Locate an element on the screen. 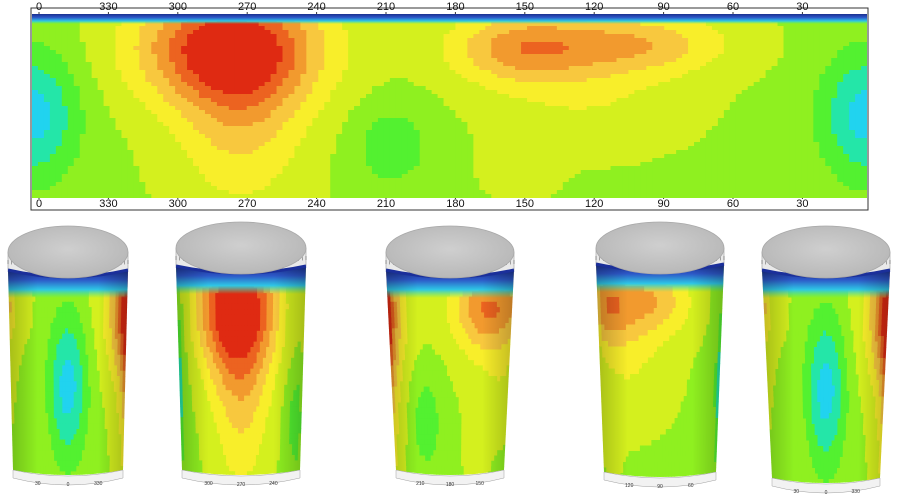 This screenshot has height=494, width=900. map-top-tick-label: 30 is located at coordinates (802, 7).